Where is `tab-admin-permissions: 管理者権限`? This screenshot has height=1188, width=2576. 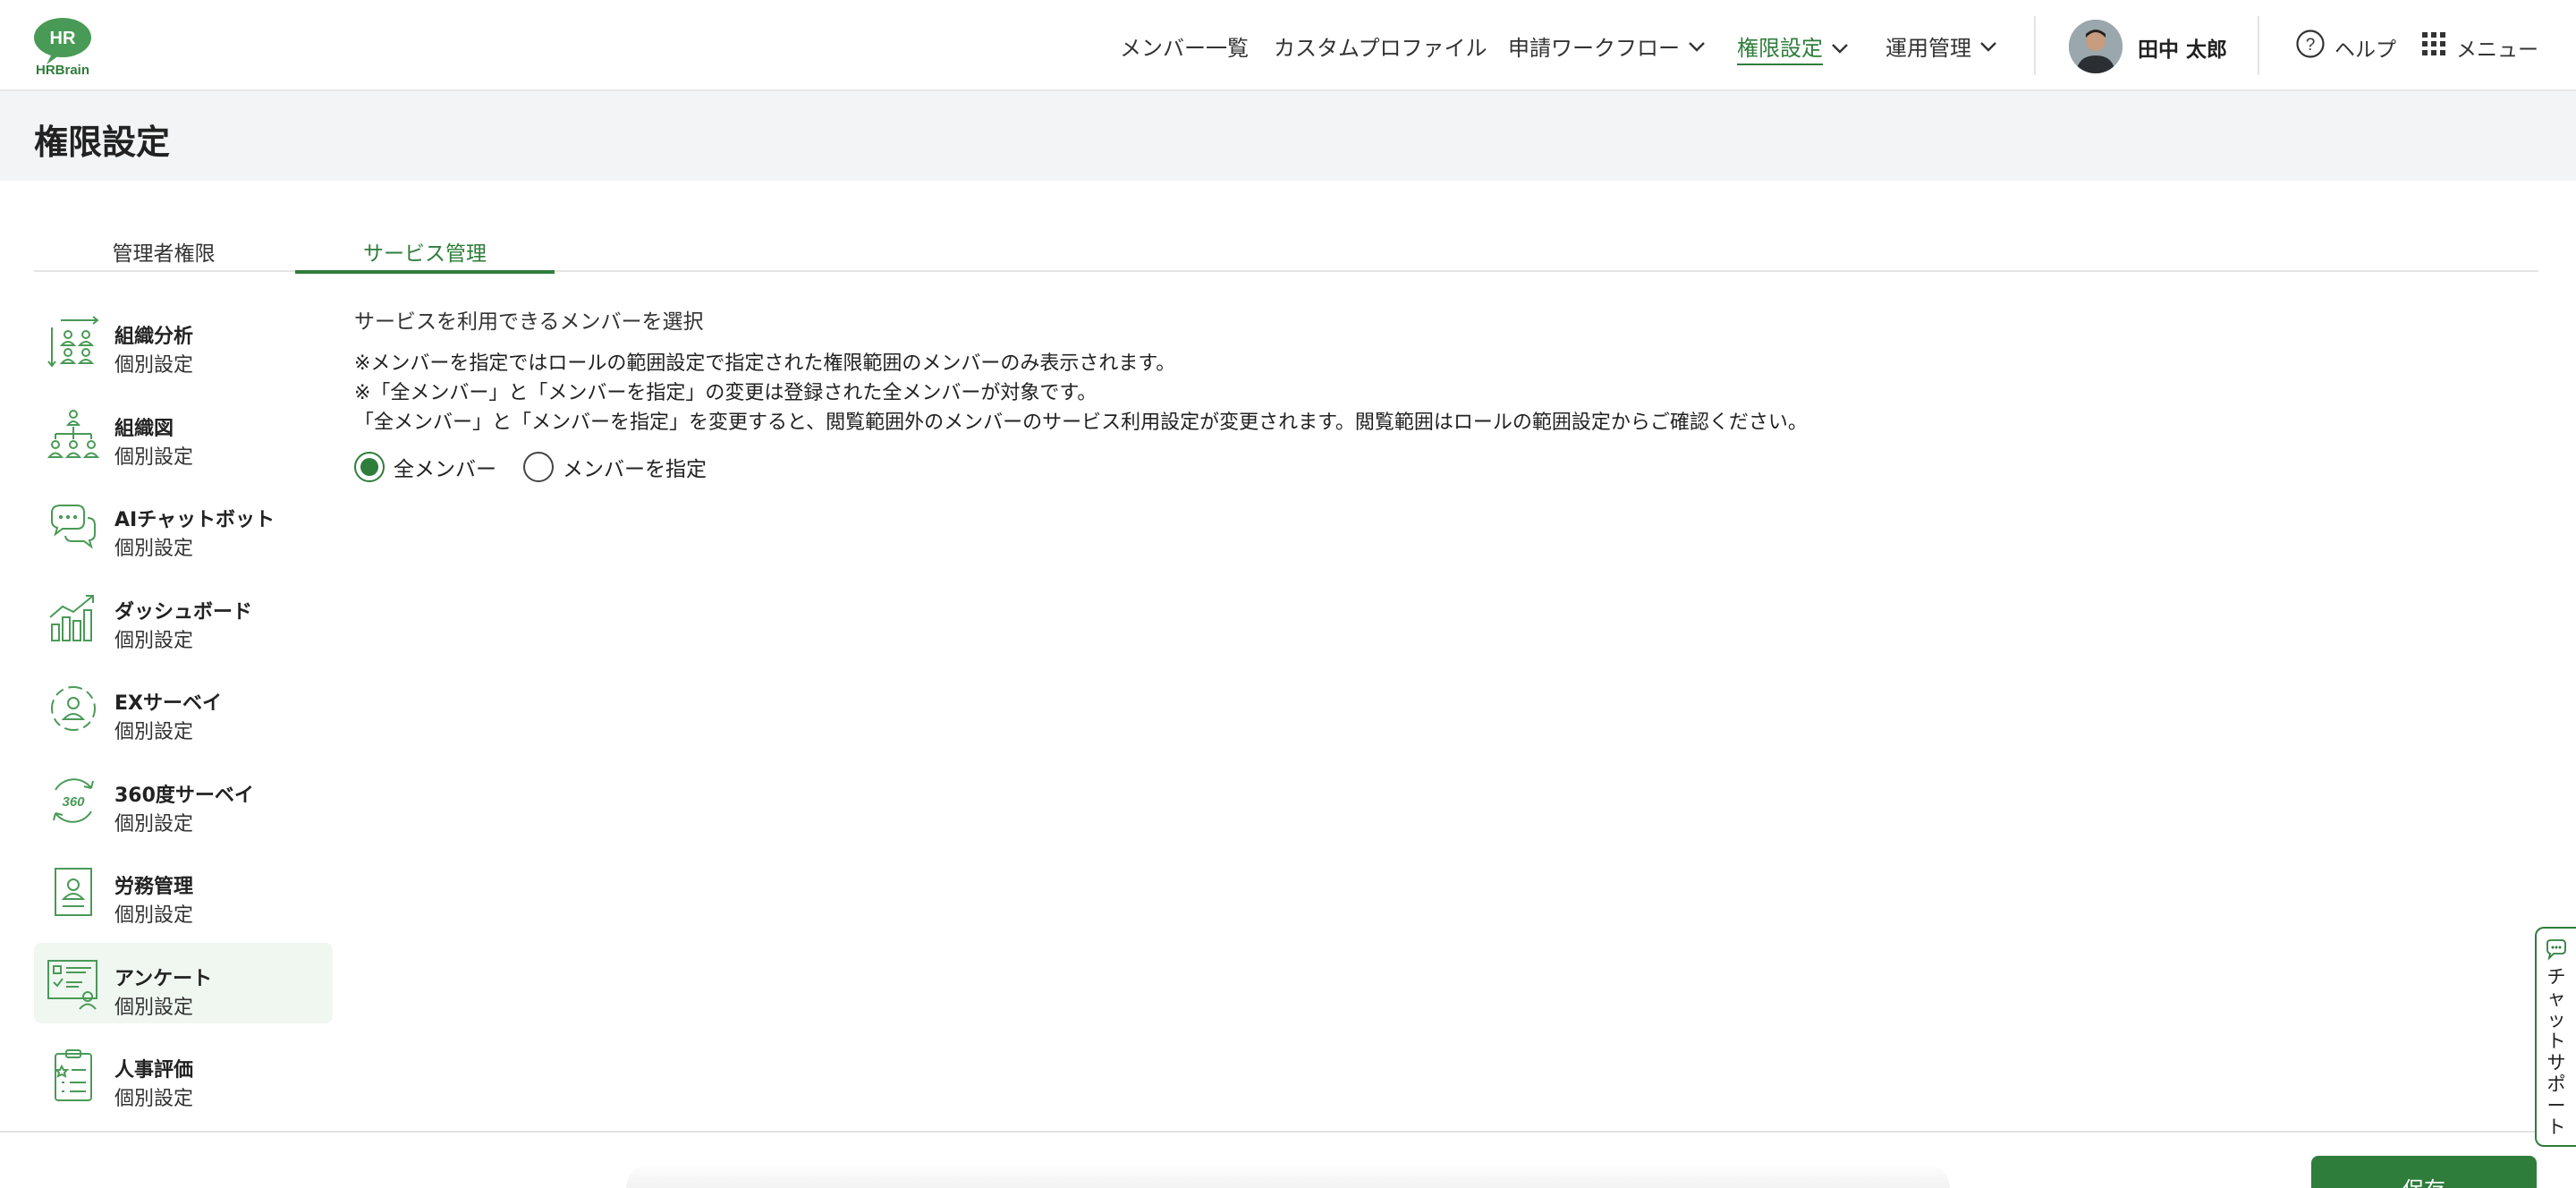 tab-admin-permissions: 管理者権限 is located at coordinates (163, 255).